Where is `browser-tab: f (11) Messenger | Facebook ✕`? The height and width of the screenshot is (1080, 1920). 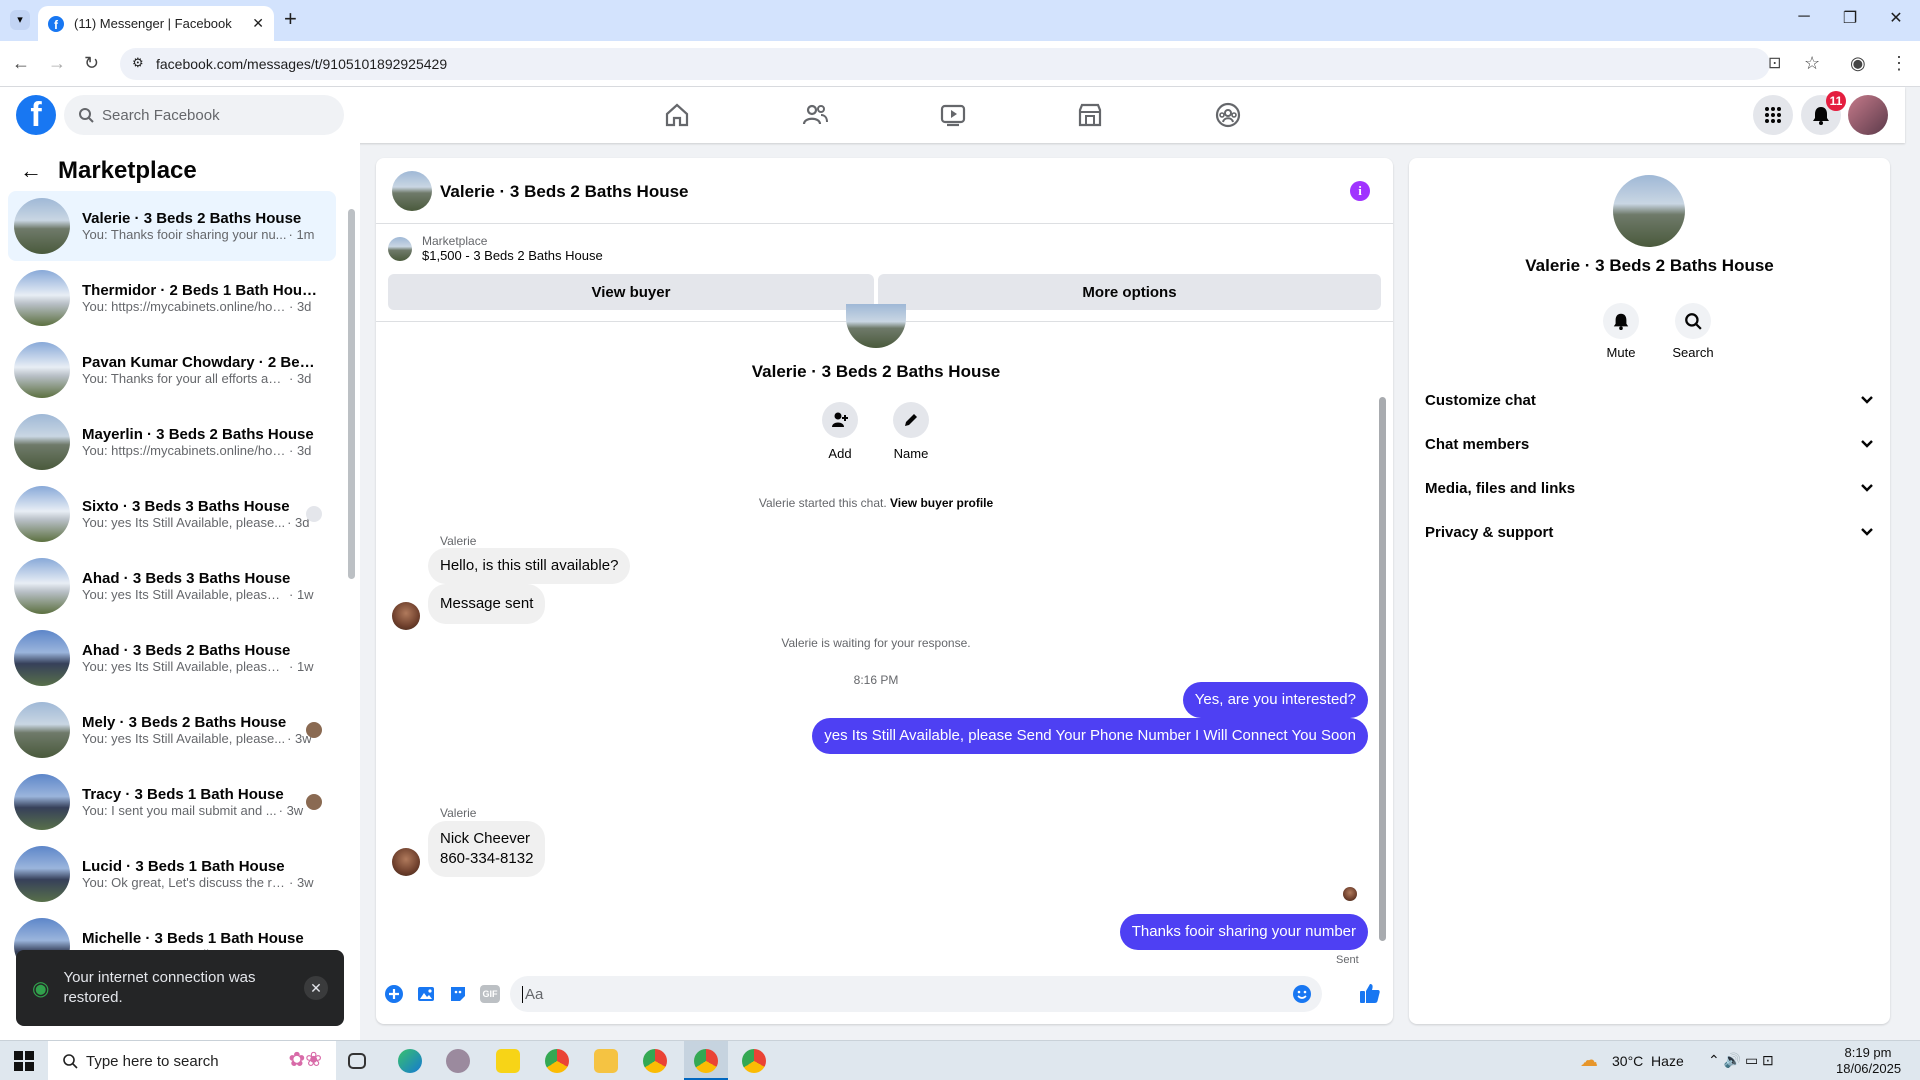
browser-tab: f (11) Messenger | Facebook ✕ is located at coordinates (156, 23).